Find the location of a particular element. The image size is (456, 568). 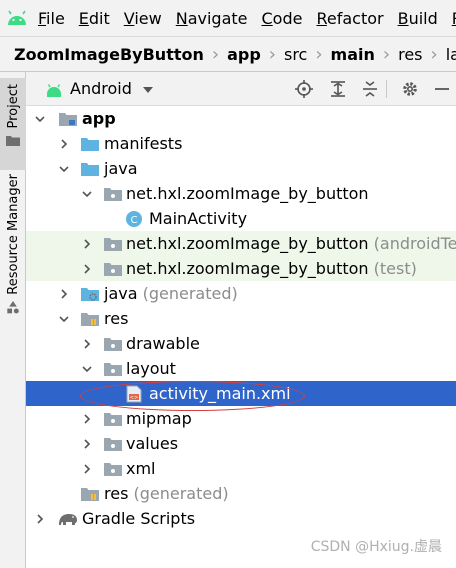

expand-all-icon is located at coordinates (338, 89).